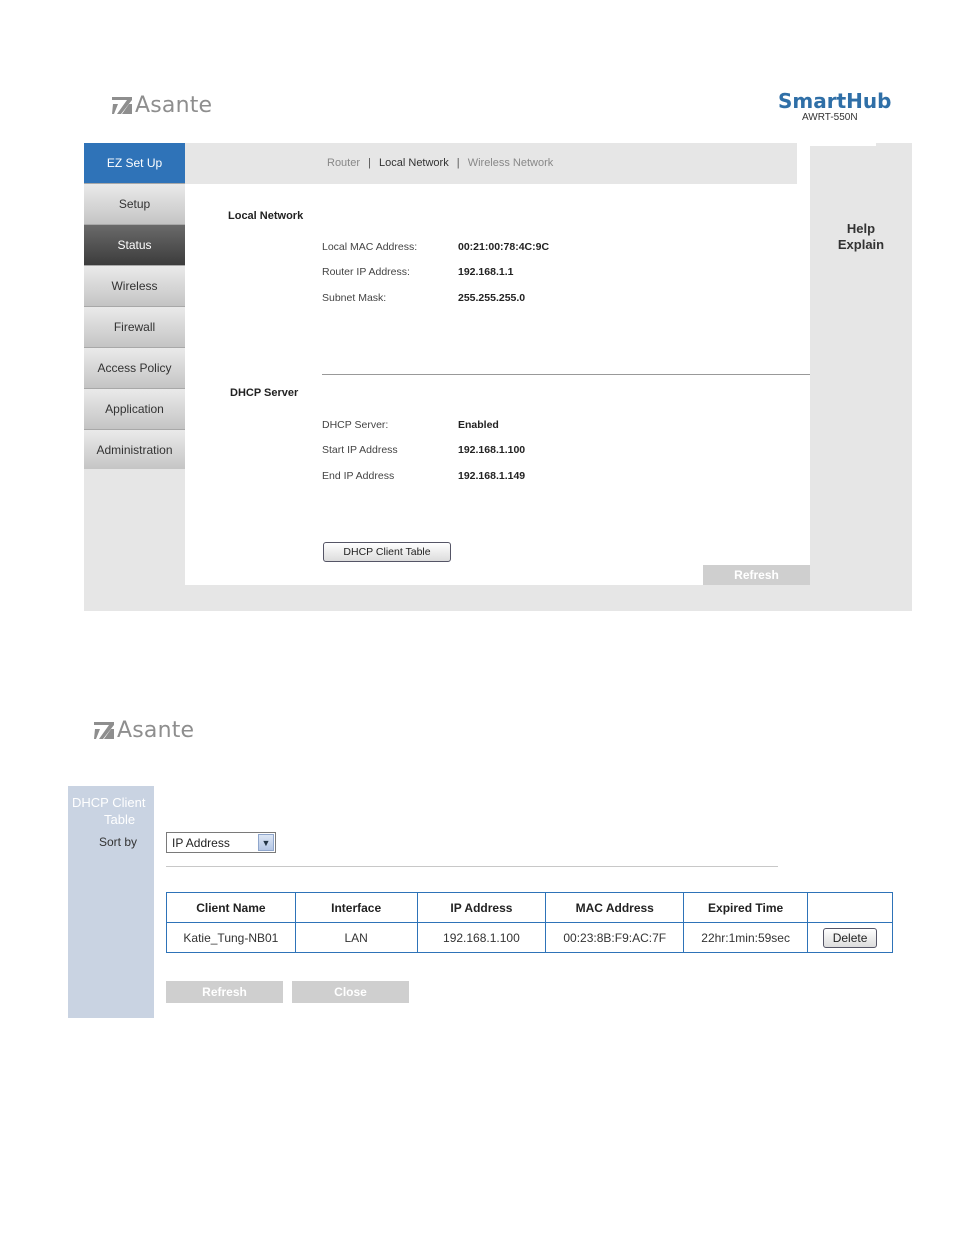 The height and width of the screenshot is (1235, 954). What do you see at coordinates (118, 842) in the screenshot?
I see `sort-by-label: Sort by` at bounding box center [118, 842].